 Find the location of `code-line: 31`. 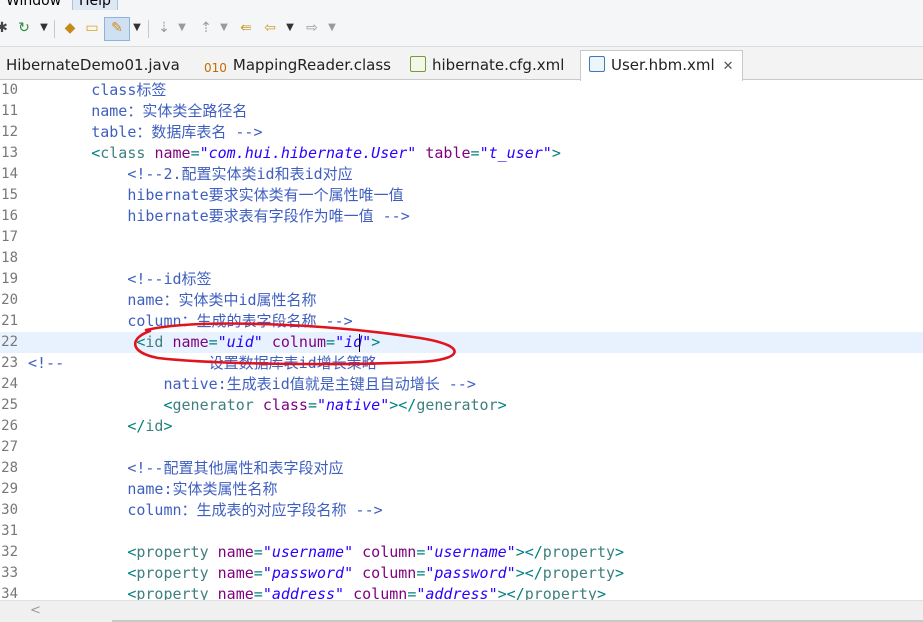

code-line: 31 is located at coordinates (461, 531).